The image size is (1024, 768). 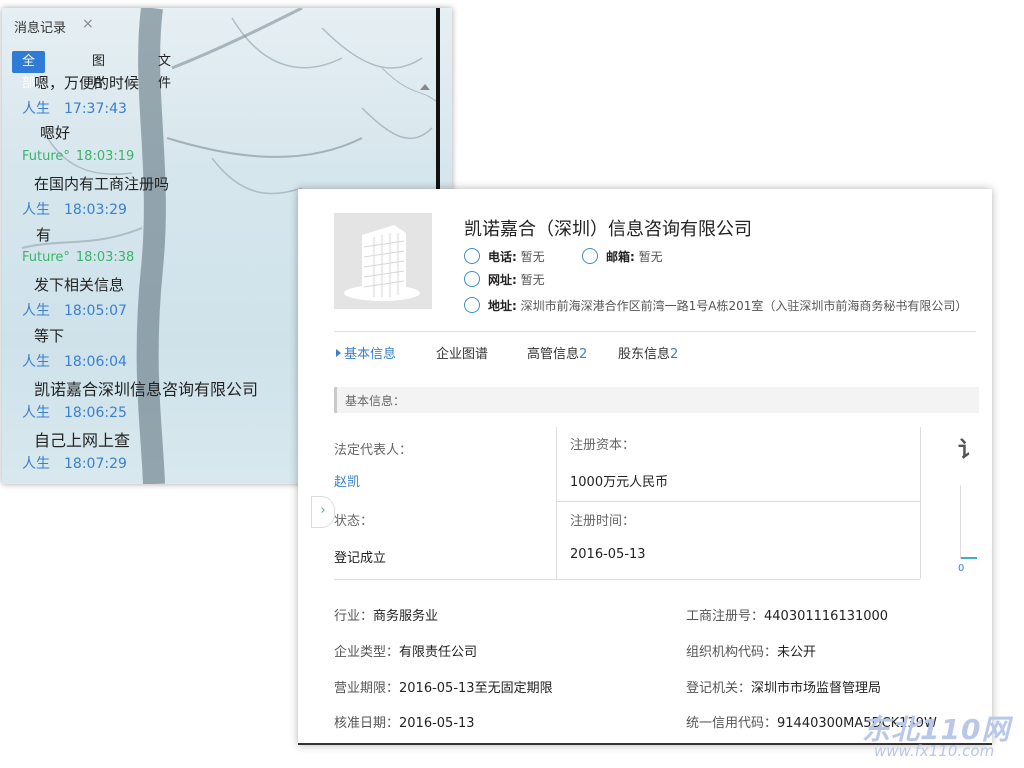 What do you see at coordinates (105, 156) in the screenshot?
I see `message-time: 18:03:19` at bounding box center [105, 156].